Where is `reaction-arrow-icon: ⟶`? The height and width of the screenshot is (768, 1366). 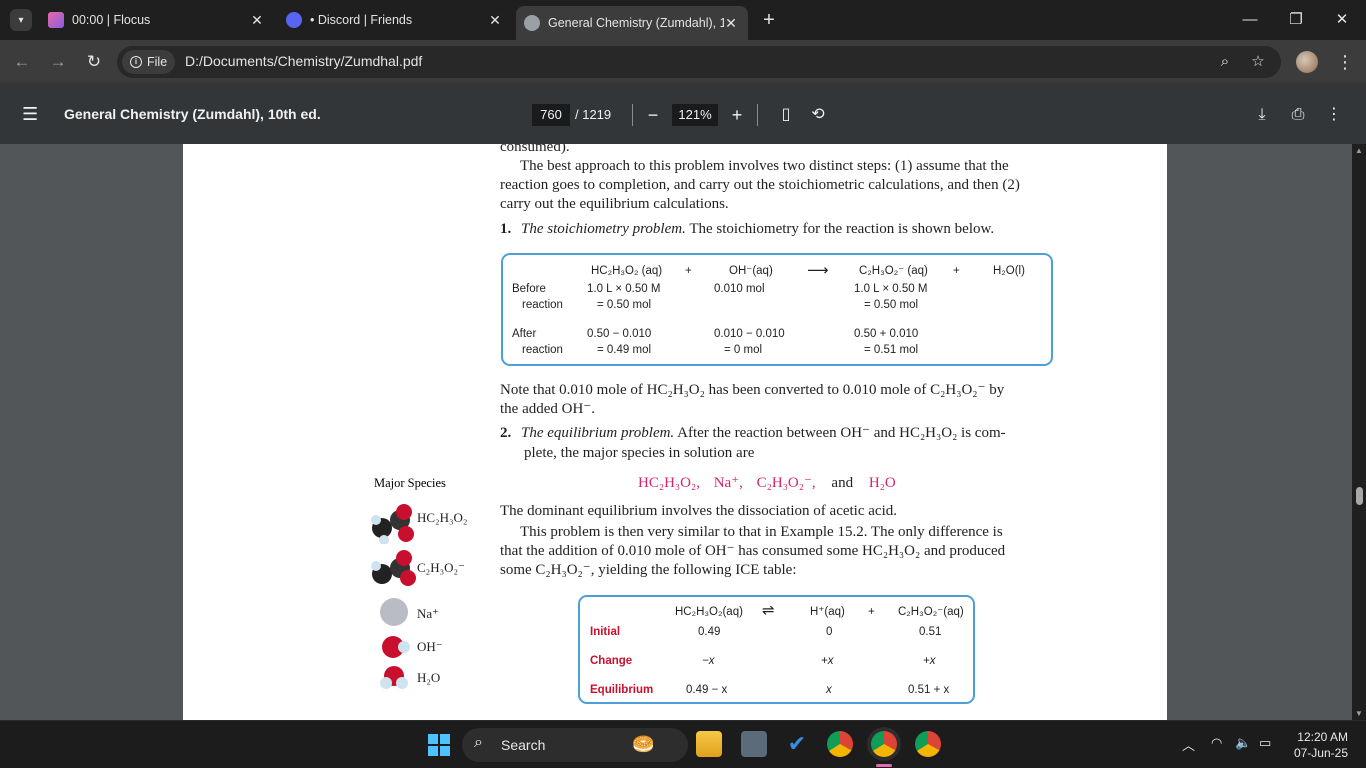
reaction-arrow-icon: ⟶ is located at coordinates (818, 270).